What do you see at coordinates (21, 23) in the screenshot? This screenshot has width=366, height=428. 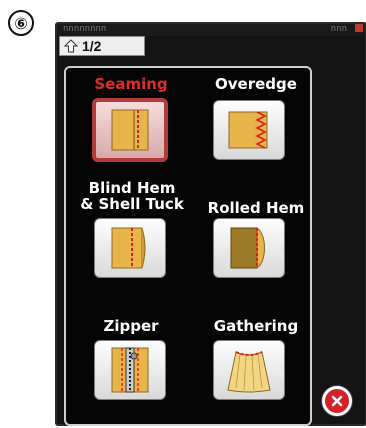 I see `step-number-marker: ⑥` at bounding box center [21, 23].